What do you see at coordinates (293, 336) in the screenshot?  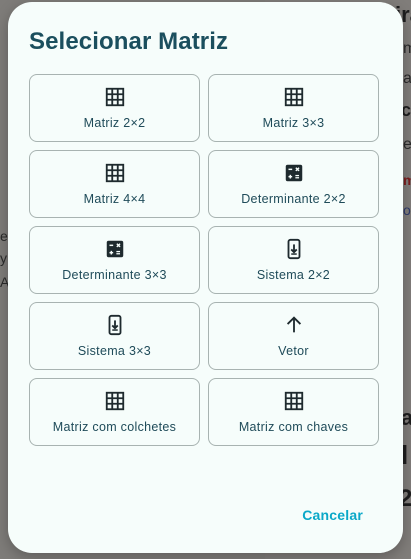 I see `option-vetor: Vetor` at bounding box center [293, 336].